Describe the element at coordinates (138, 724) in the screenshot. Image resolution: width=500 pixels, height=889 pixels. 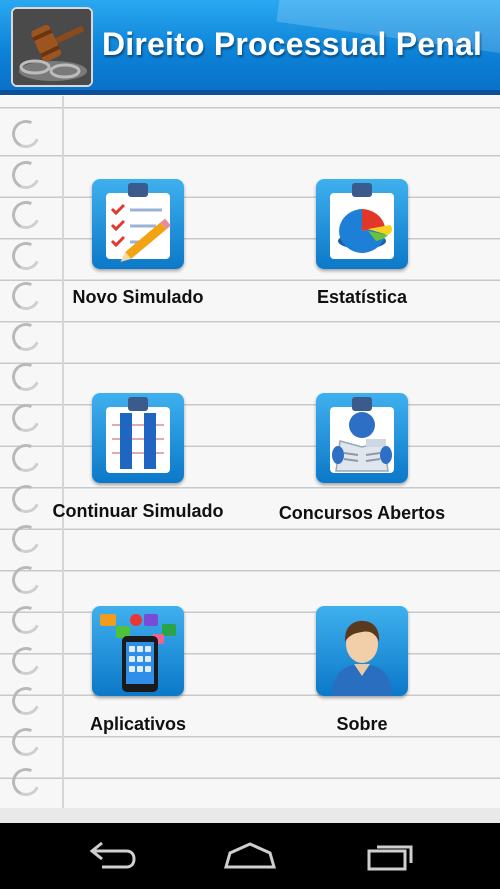
I see `aplicativos-label: Aplicativos` at that location.